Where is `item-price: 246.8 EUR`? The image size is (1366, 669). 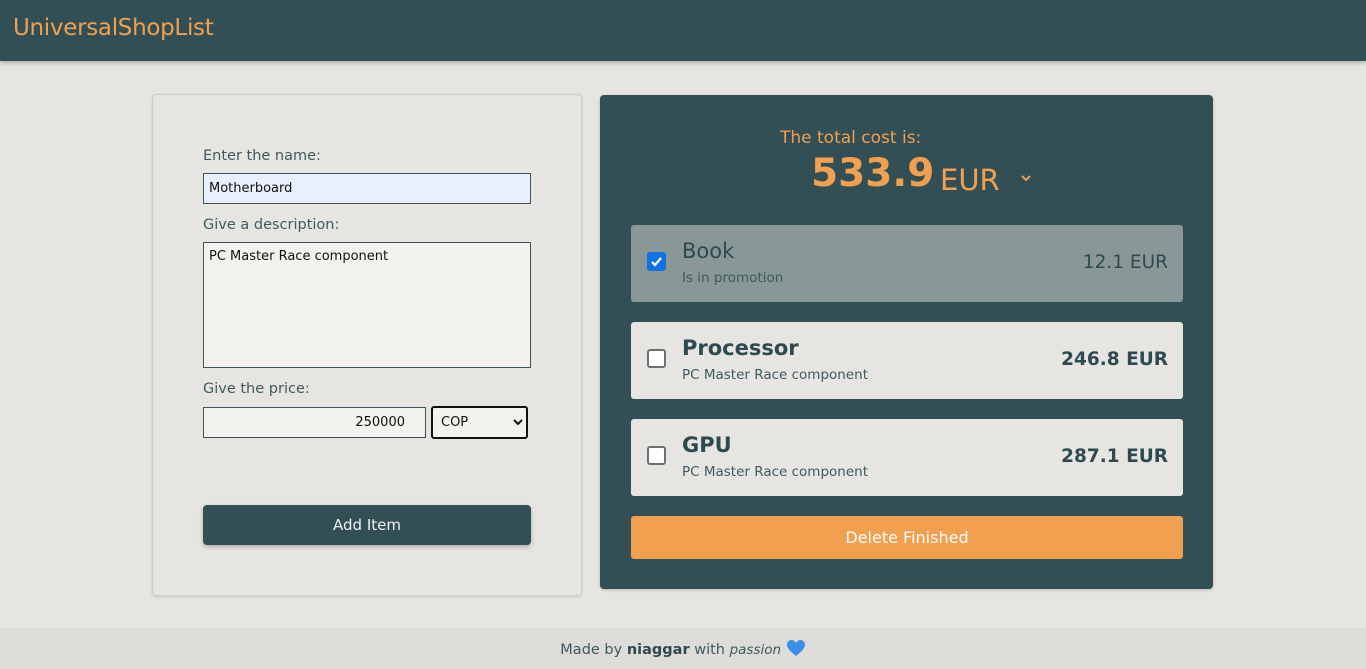
item-price: 246.8 EUR is located at coordinates (1114, 359).